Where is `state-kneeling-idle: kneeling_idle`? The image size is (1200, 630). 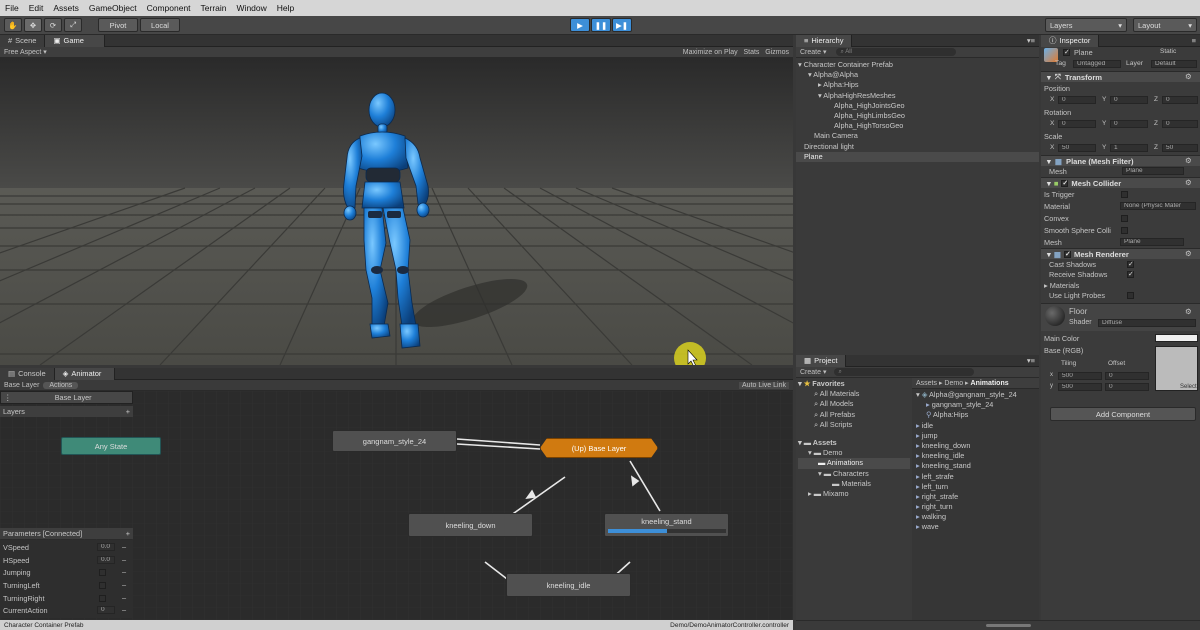
state-kneeling-idle: kneeling_idle is located at coordinates (568, 585).